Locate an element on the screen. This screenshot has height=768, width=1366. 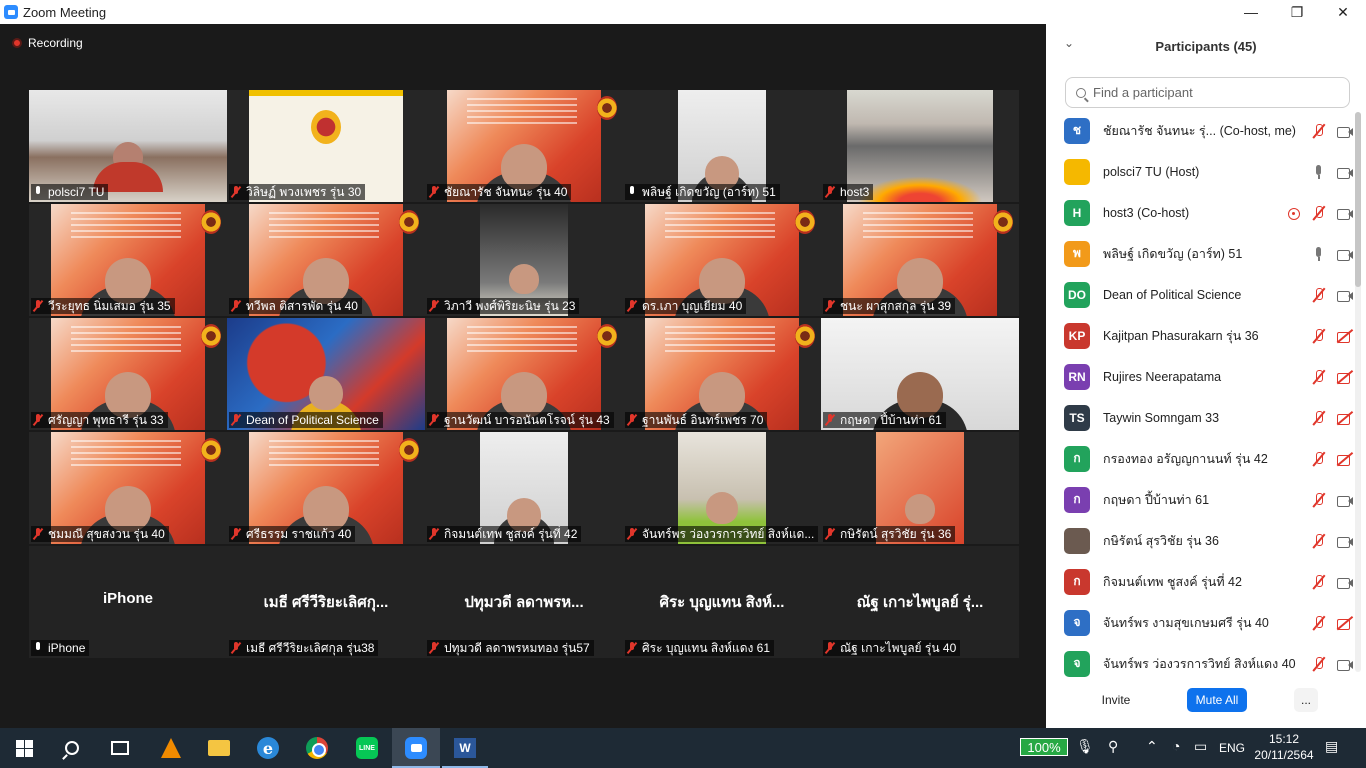
participant-row: กษิรัตน์ สุรวิชัย รุ่น 36 is located at coordinates (1200, 540).